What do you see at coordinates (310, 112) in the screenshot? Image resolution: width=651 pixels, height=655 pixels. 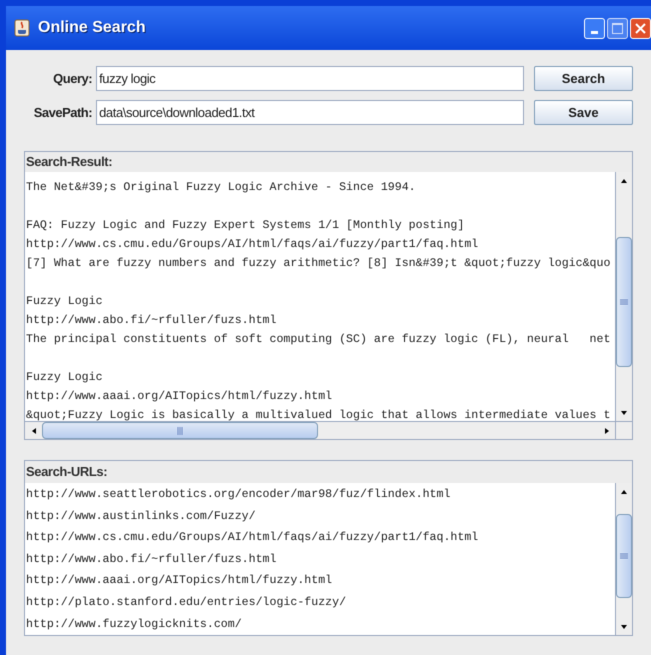 I see `text-field: data\source\downloaded1.txt` at bounding box center [310, 112].